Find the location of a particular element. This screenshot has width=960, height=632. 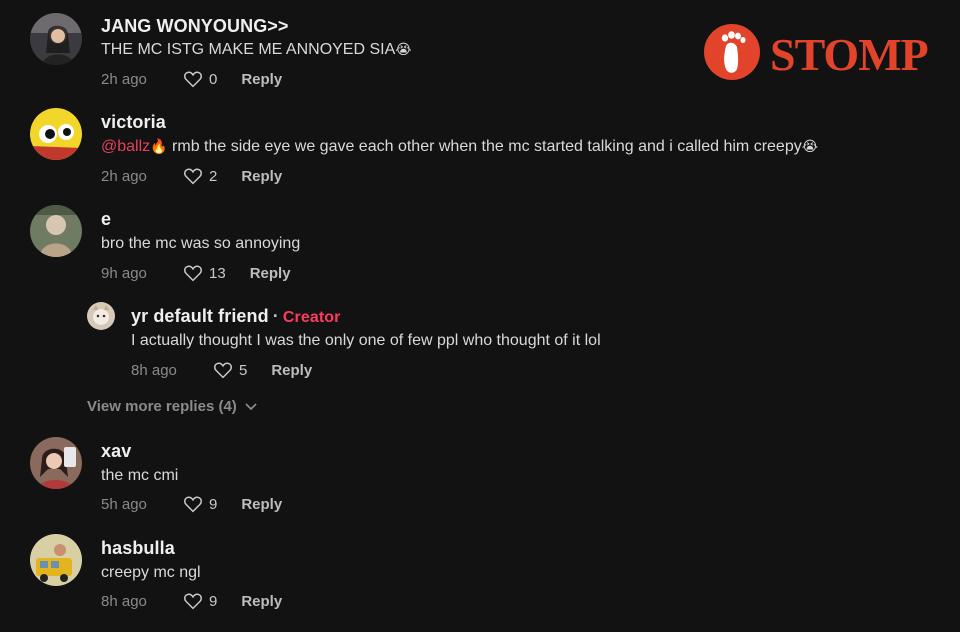

like-button: 0 is located at coordinates (200, 79).